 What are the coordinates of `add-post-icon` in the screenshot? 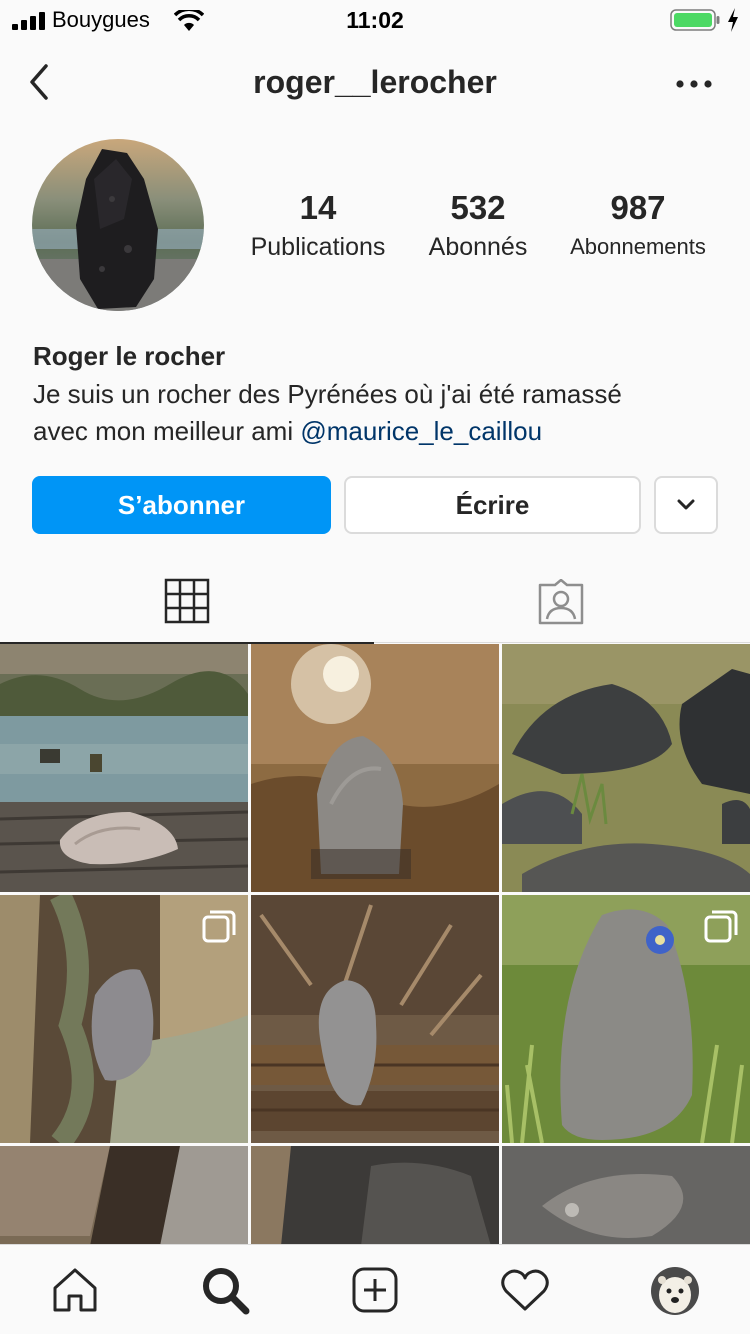 It's located at (375, 1290).